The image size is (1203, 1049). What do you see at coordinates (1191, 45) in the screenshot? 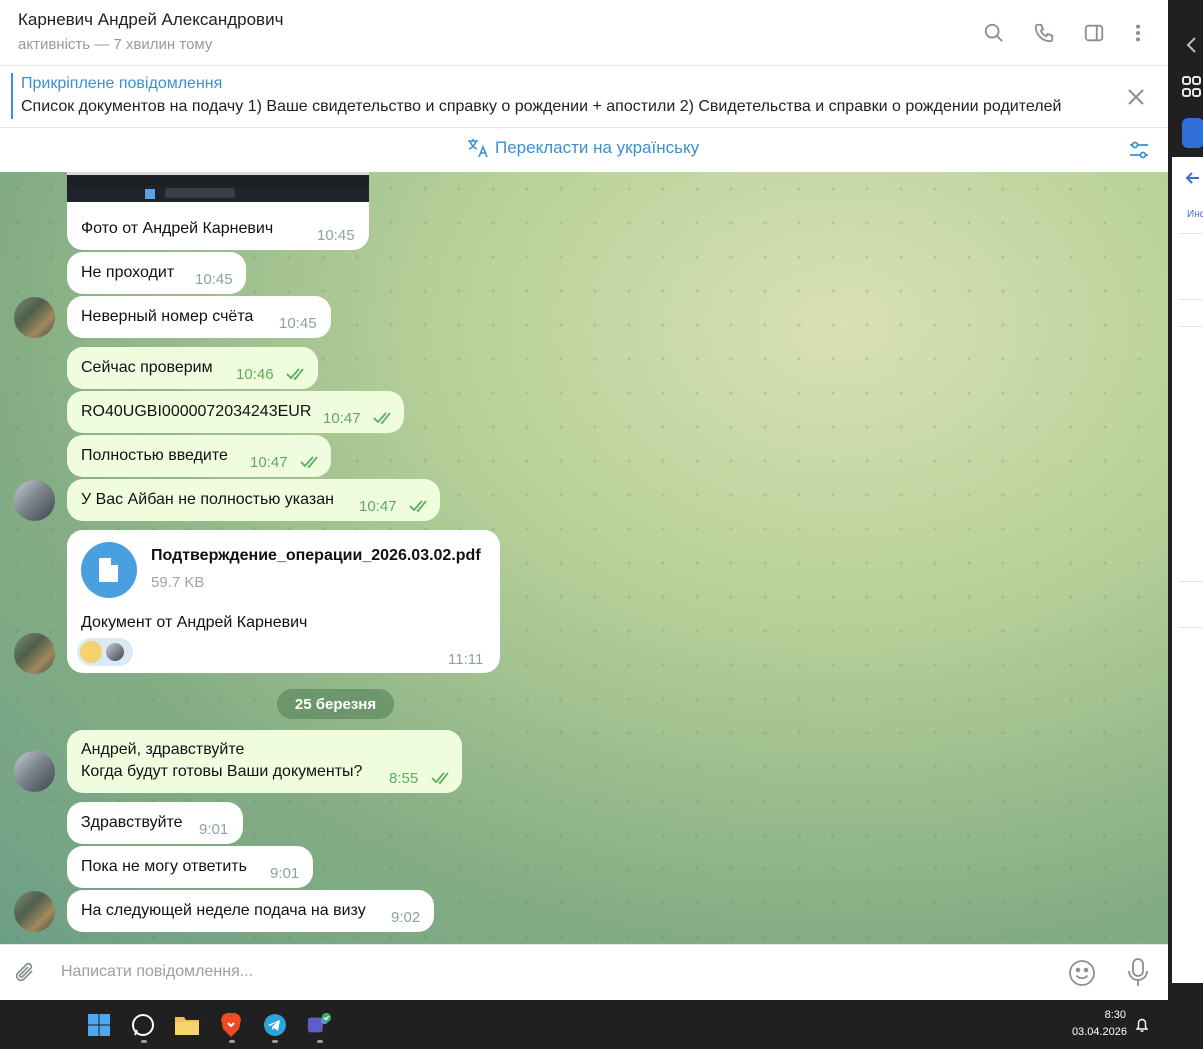
I see `chevron-left-icon` at bounding box center [1191, 45].